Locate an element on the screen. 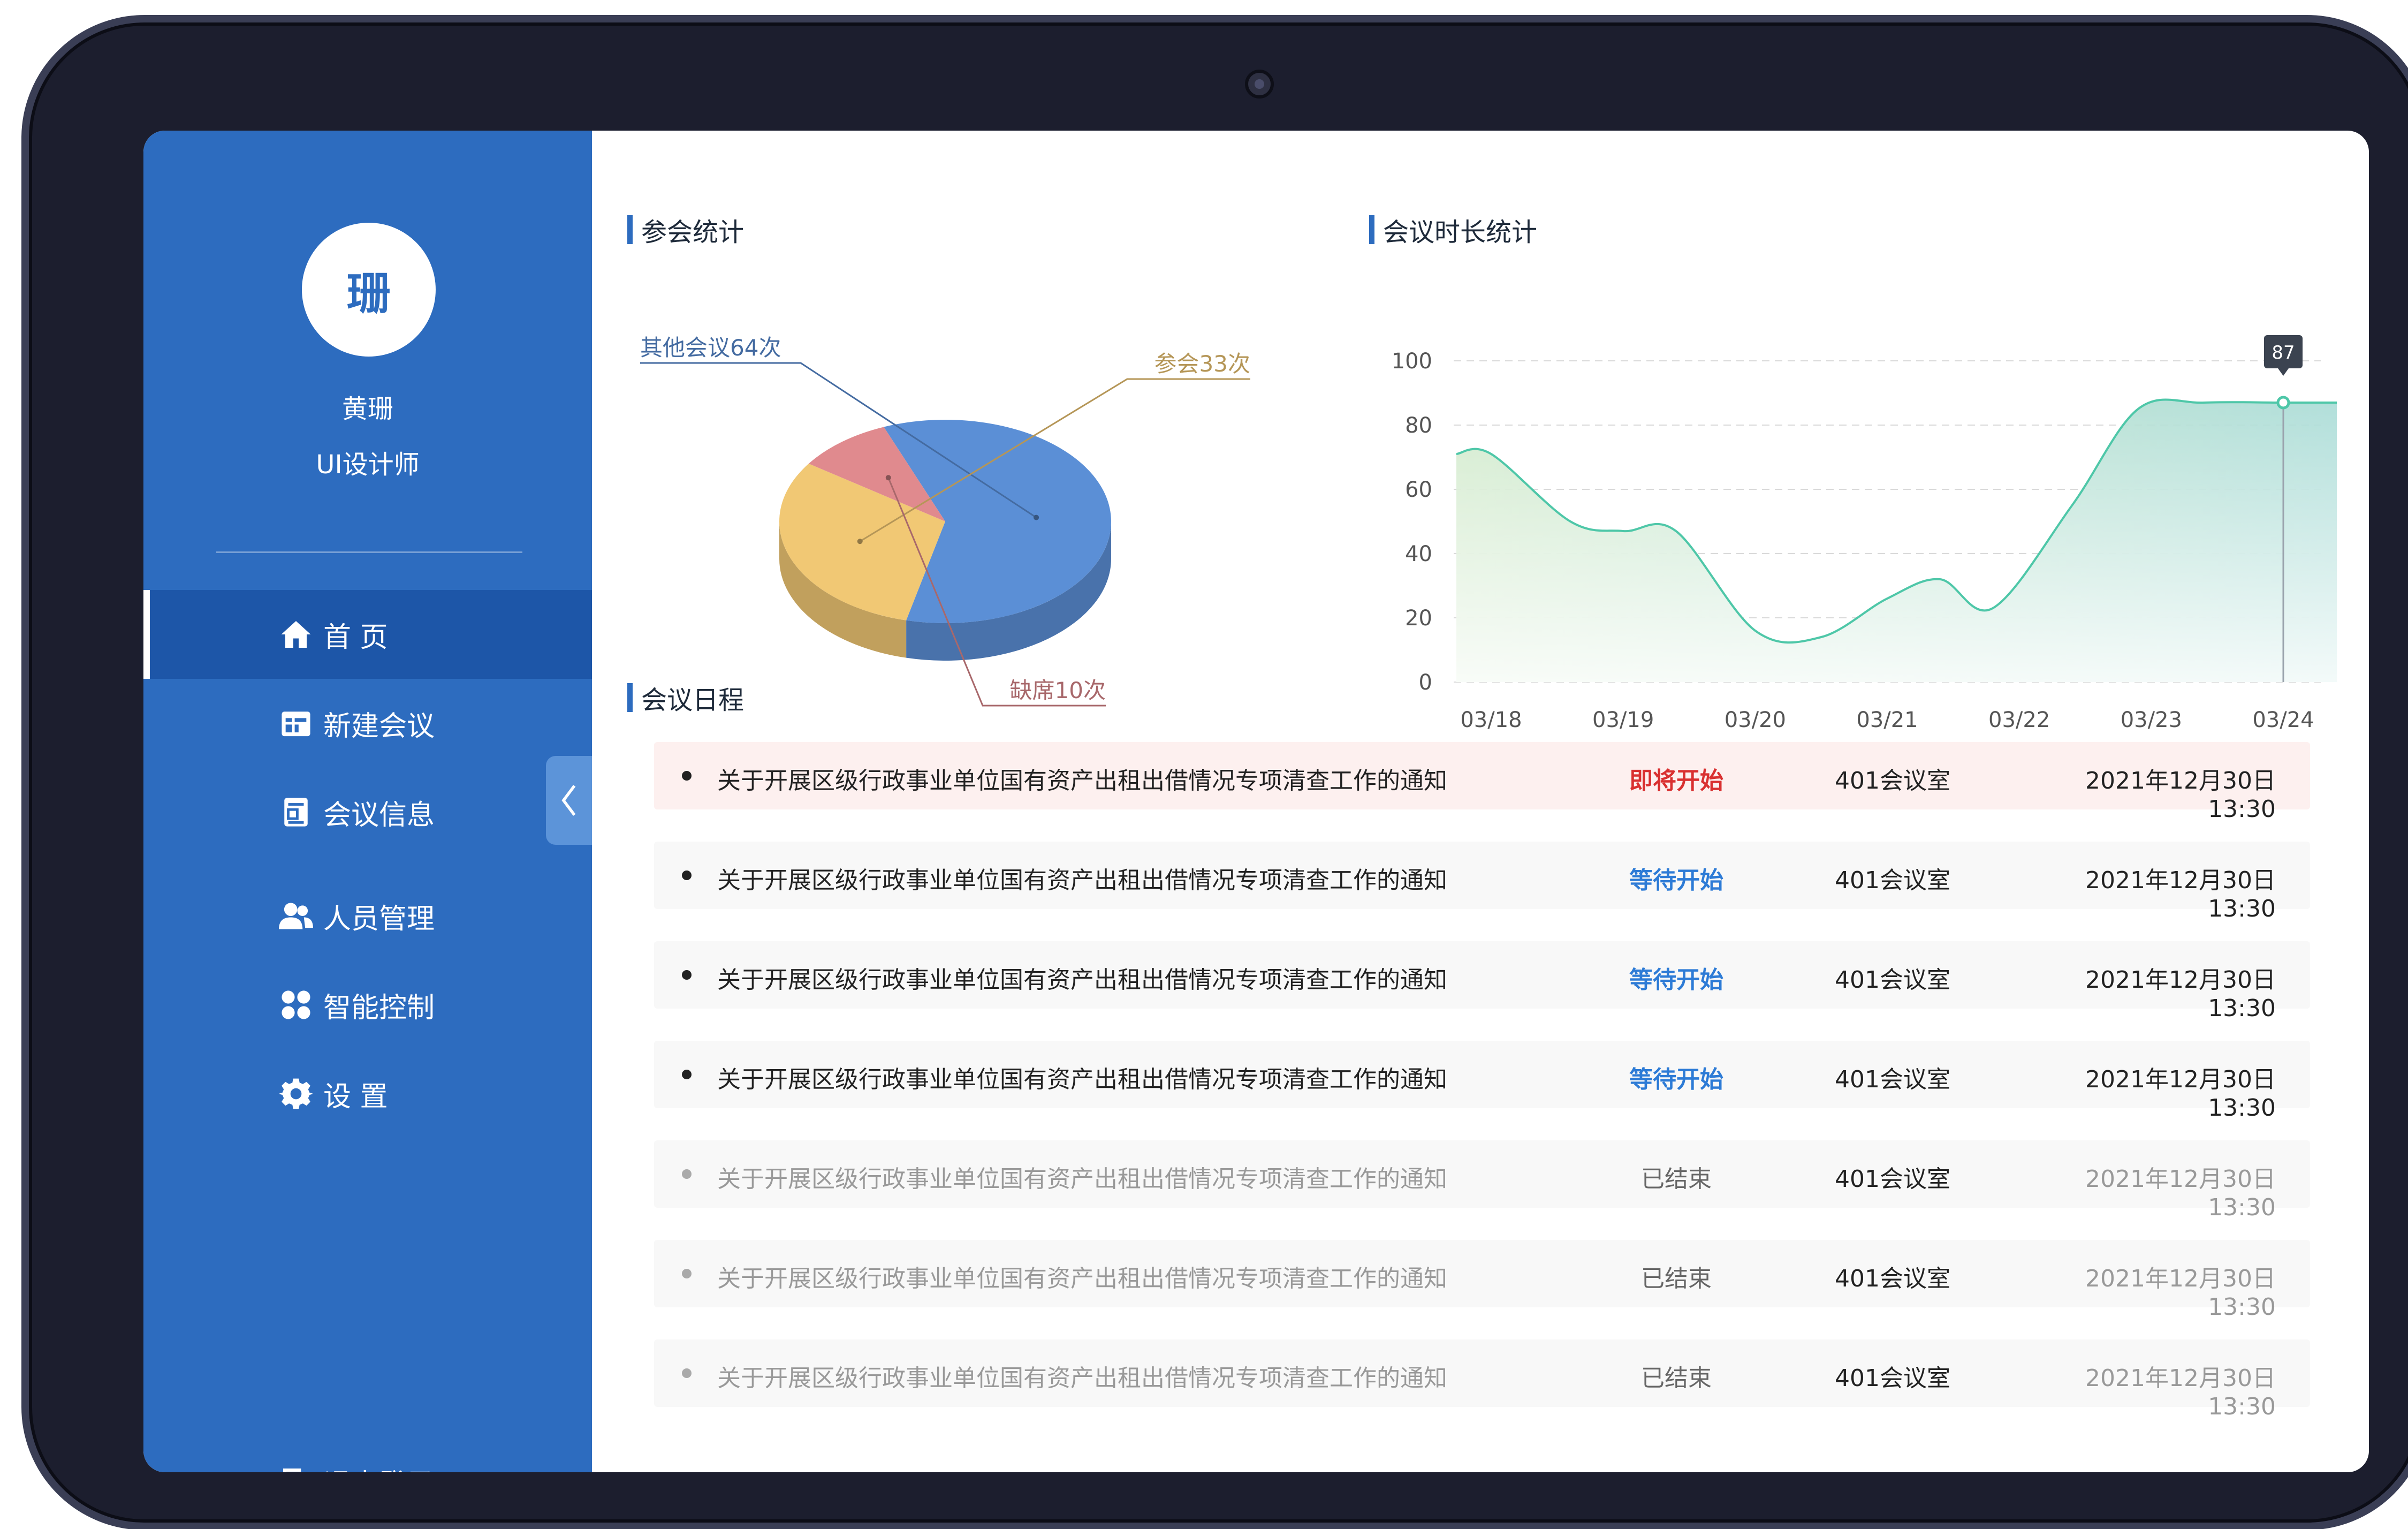 This screenshot has width=2408, height=1529. pie-label: 其他会议64次 is located at coordinates (710, 348).